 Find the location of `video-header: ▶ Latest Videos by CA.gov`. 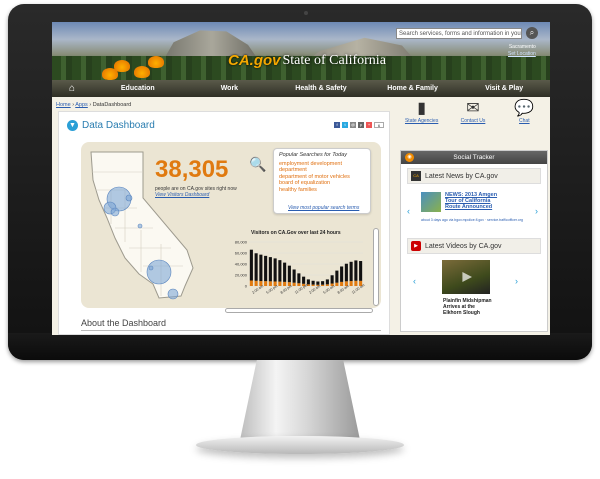

video-header: ▶ Latest Videos by CA.gov is located at coordinates (474, 246).